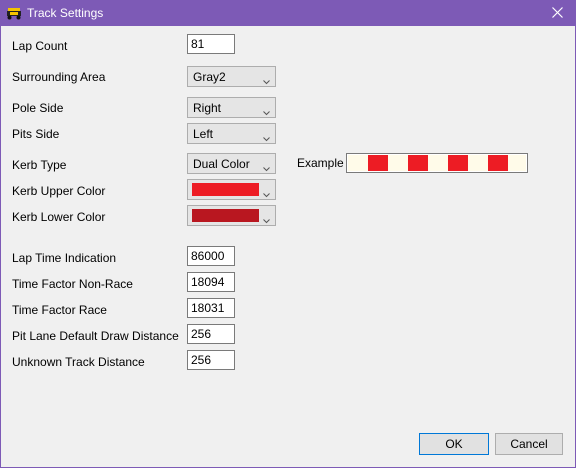 Image resolution: width=576 pixels, height=468 pixels. Describe the element at coordinates (14, 13) in the screenshot. I see `car-icon` at that location.